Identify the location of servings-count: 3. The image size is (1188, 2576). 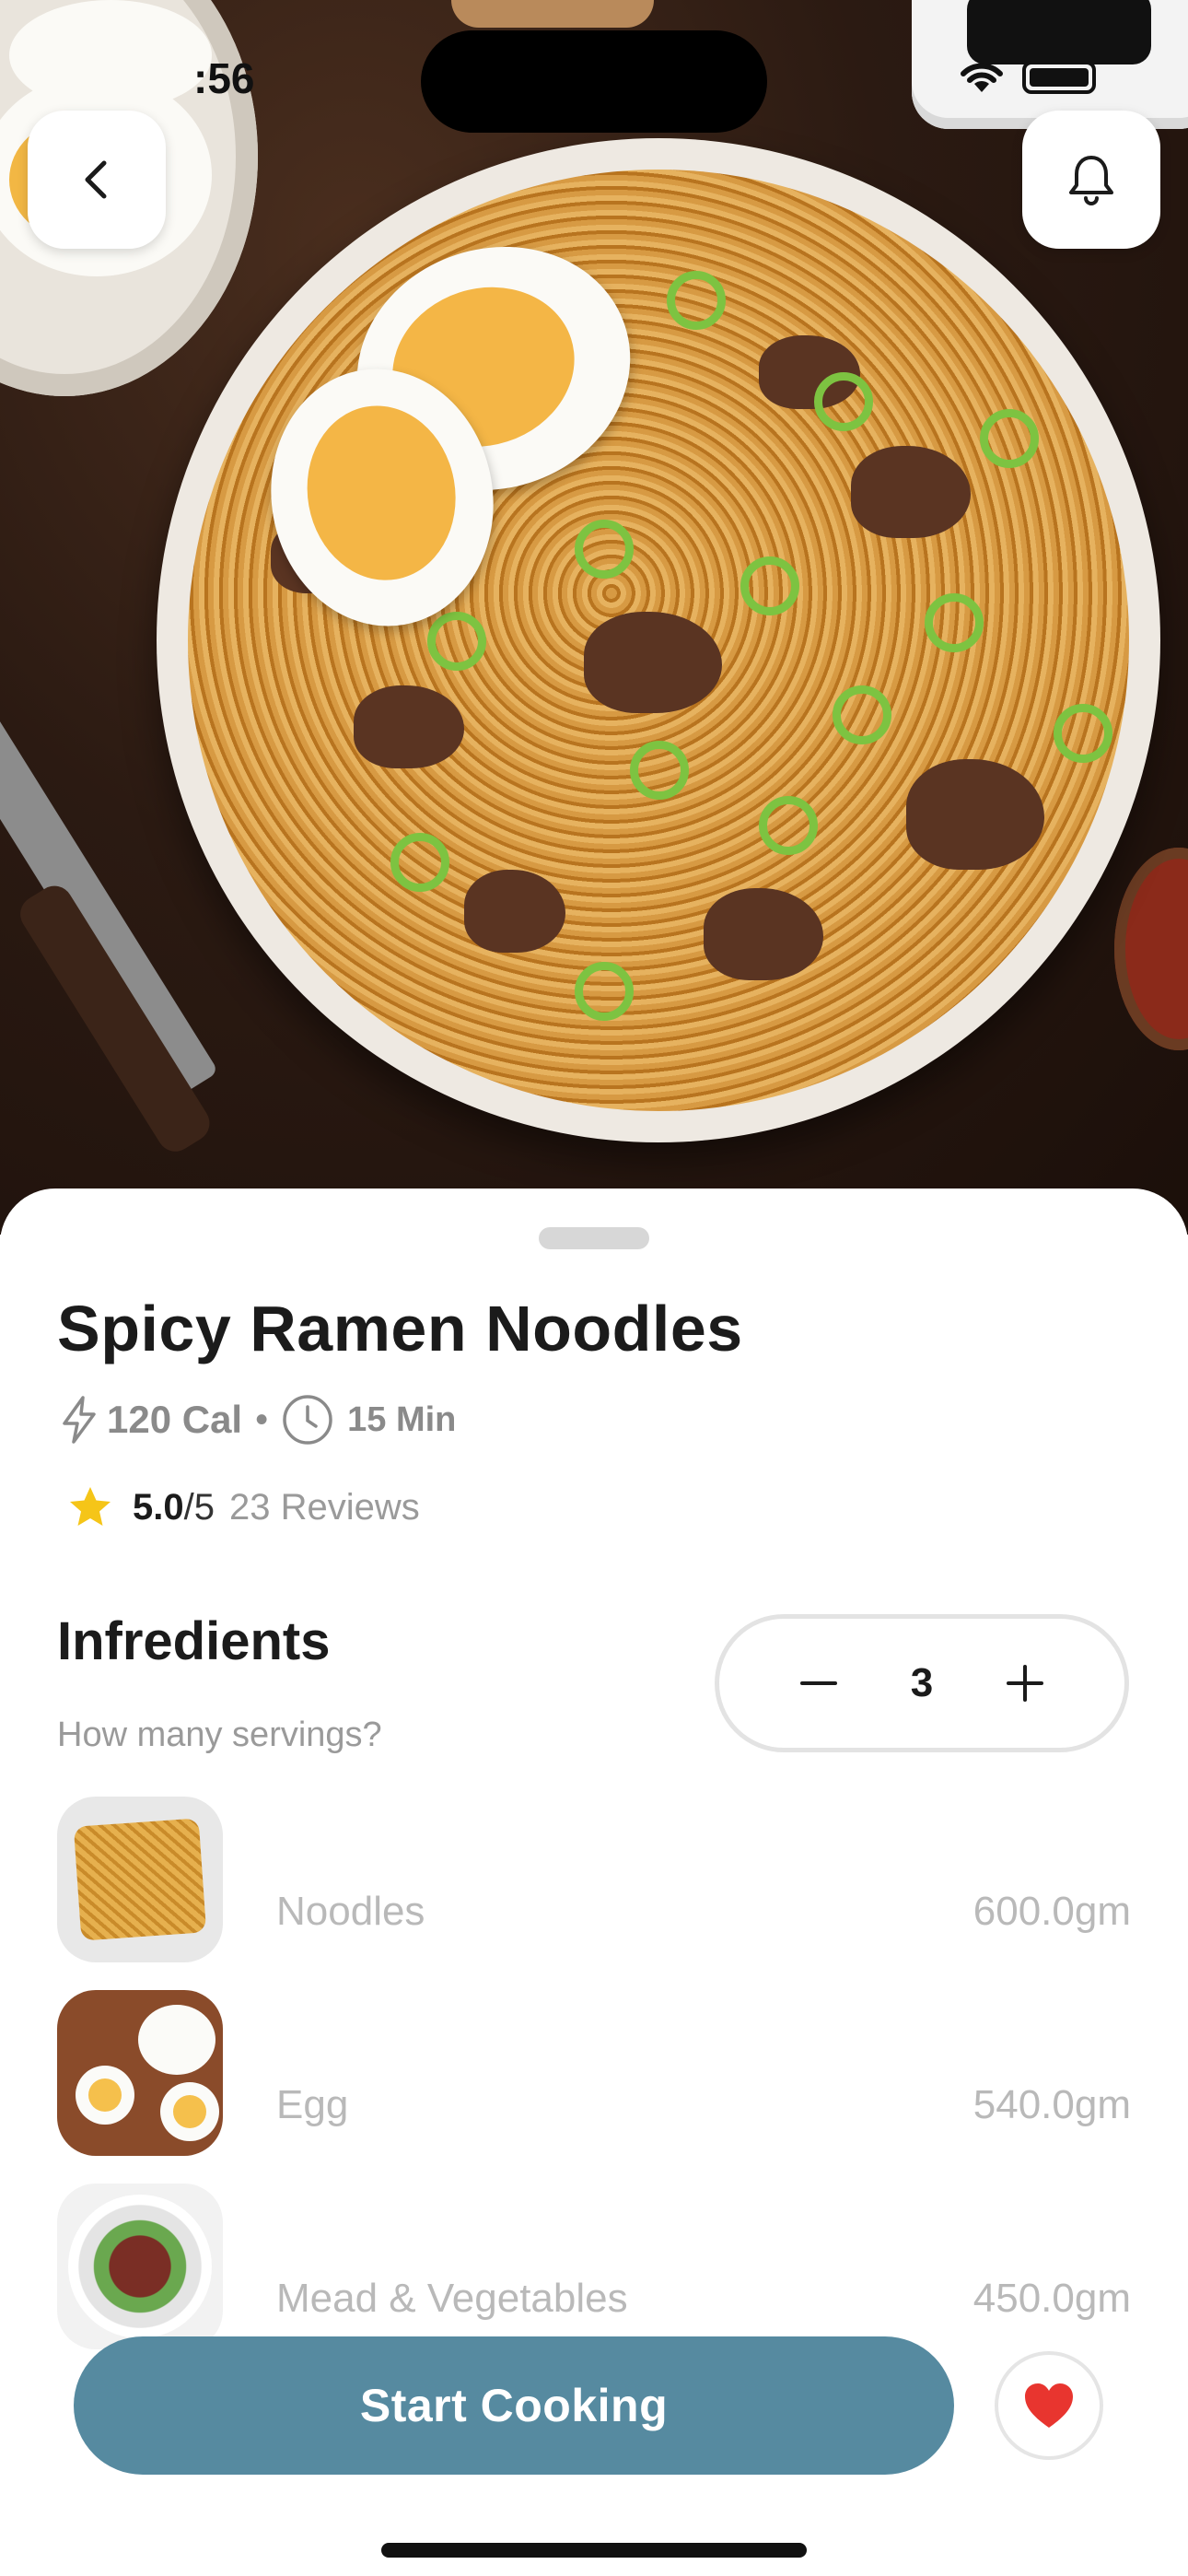
(922, 1682).